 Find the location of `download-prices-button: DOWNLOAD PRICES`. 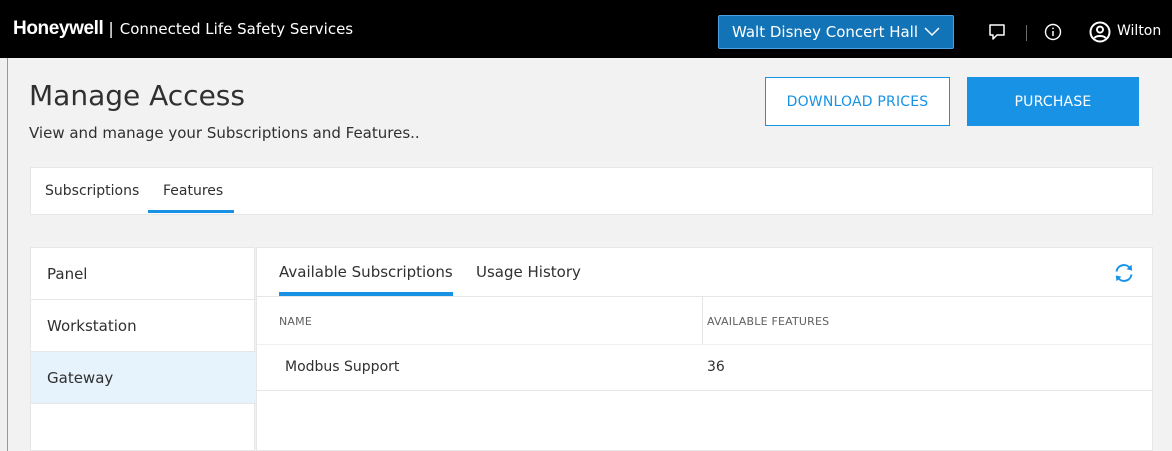

download-prices-button: DOWNLOAD PRICES is located at coordinates (857, 101).